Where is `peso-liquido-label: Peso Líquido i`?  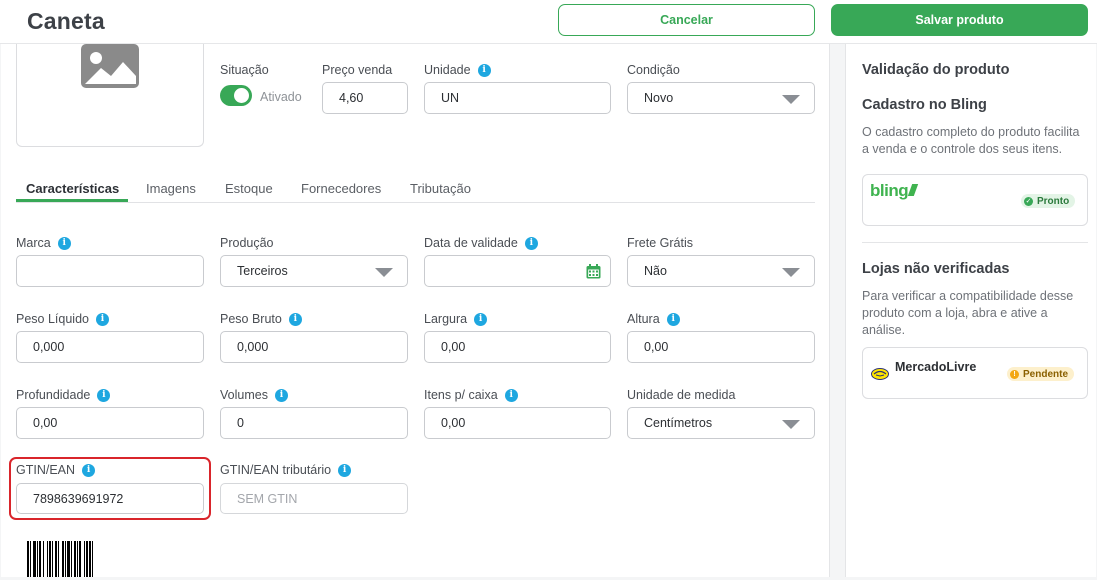
peso-liquido-label: Peso Líquido i is located at coordinates (62, 319).